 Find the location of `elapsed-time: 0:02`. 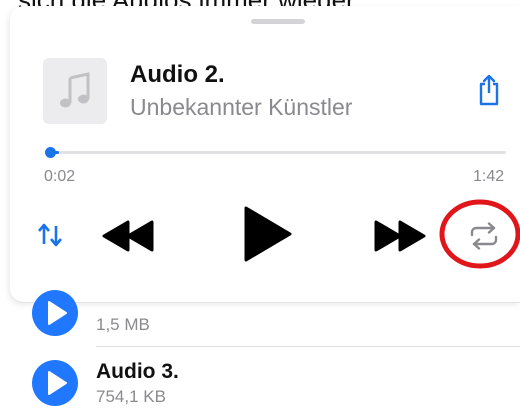

elapsed-time: 0:02 is located at coordinates (60, 176).